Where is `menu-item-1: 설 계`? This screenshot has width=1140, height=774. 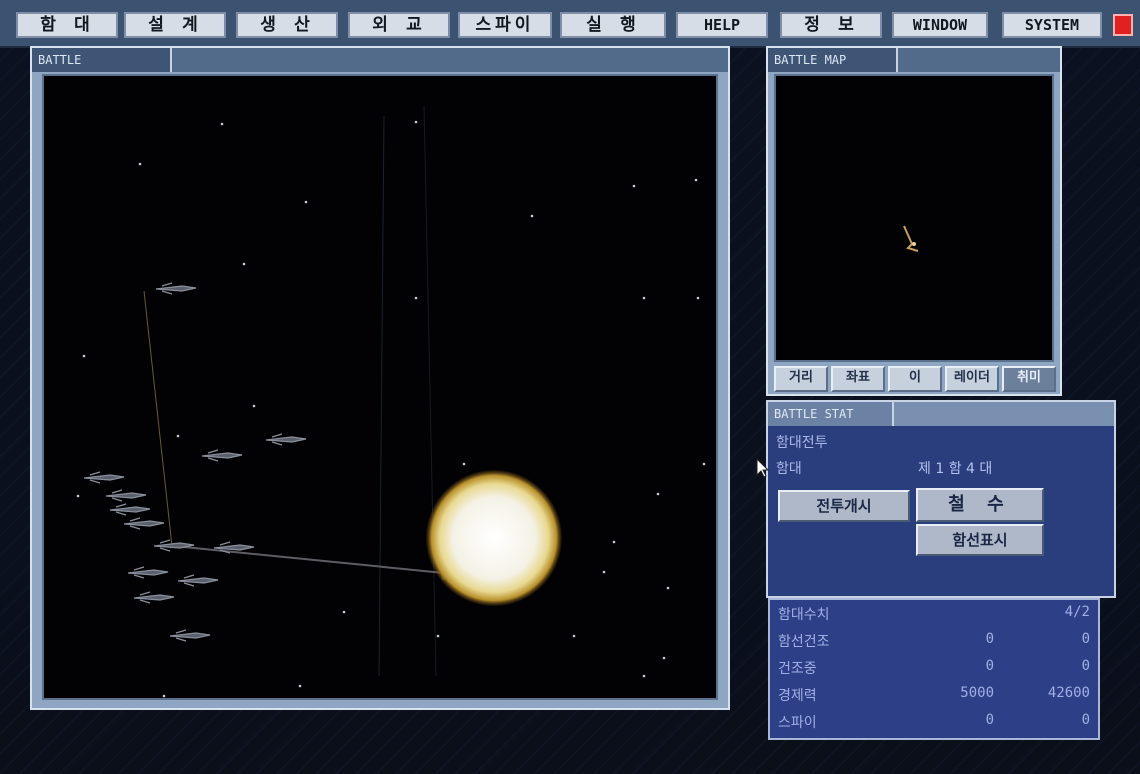 menu-item-1: 설 계 is located at coordinates (175, 25).